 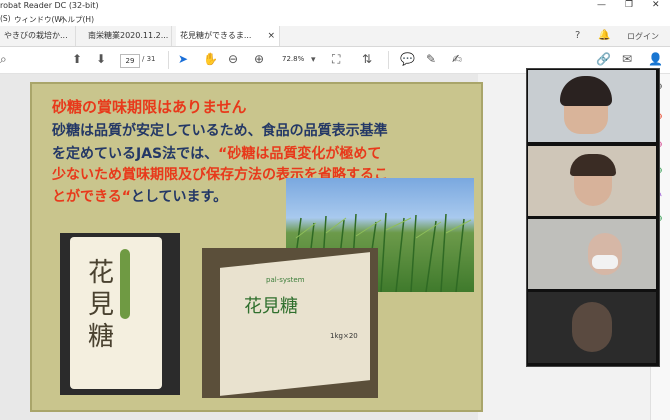 What do you see at coordinates (344, 336) in the screenshot?
I see `carton-weight: 1kg×20` at bounding box center [344, 336].